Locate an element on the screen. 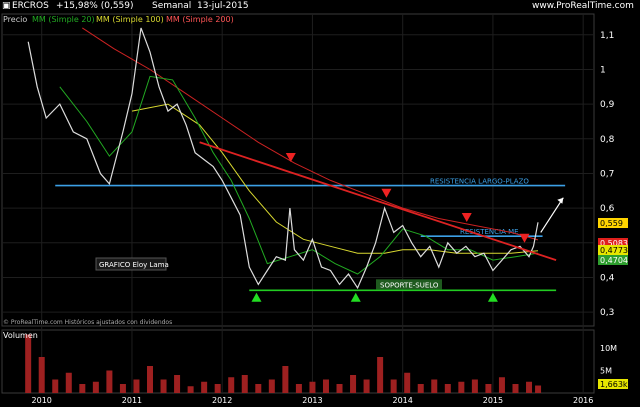  x-tick-label: 2013 is located at coordinates (312, 400).